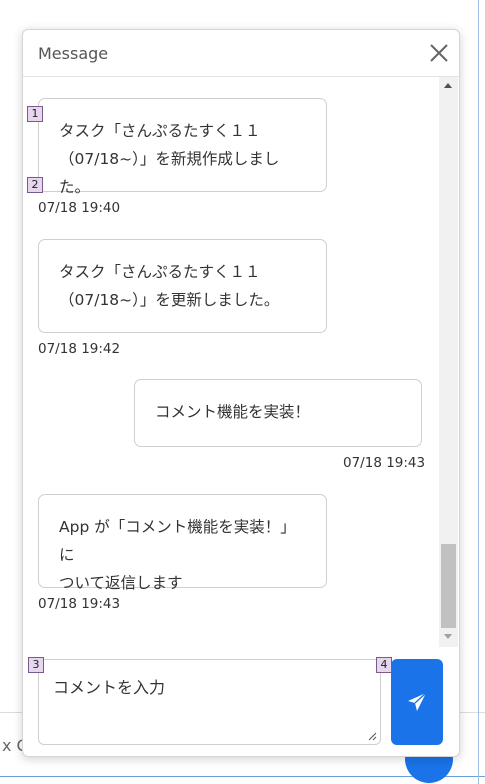  I want to click on dialog-title: Message, so click(73, 53).